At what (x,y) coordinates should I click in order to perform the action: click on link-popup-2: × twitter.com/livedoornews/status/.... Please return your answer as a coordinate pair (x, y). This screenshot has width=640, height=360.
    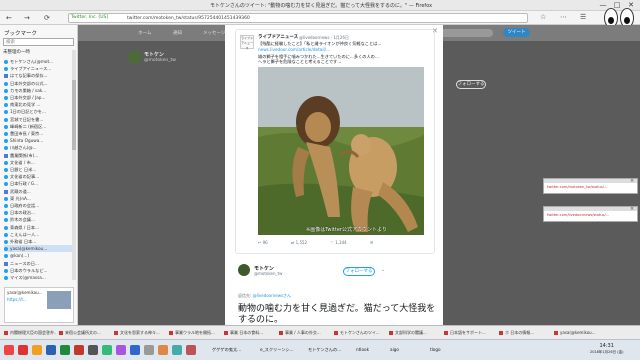
    Looking at the image, I should click on (590, 214).